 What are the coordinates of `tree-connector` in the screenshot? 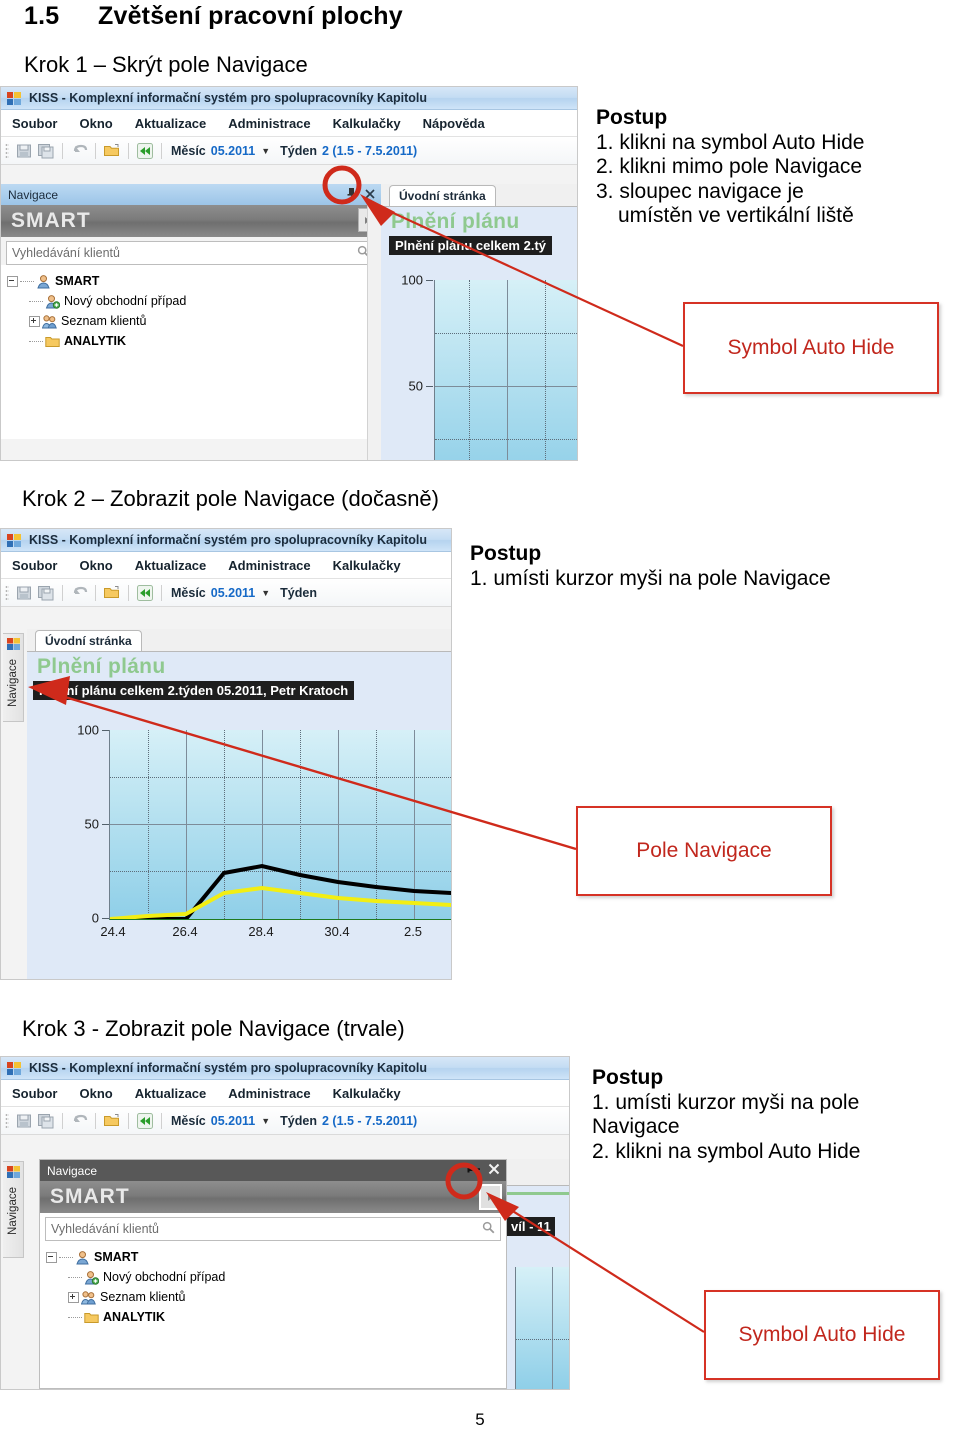 It's located at (66, 1257).